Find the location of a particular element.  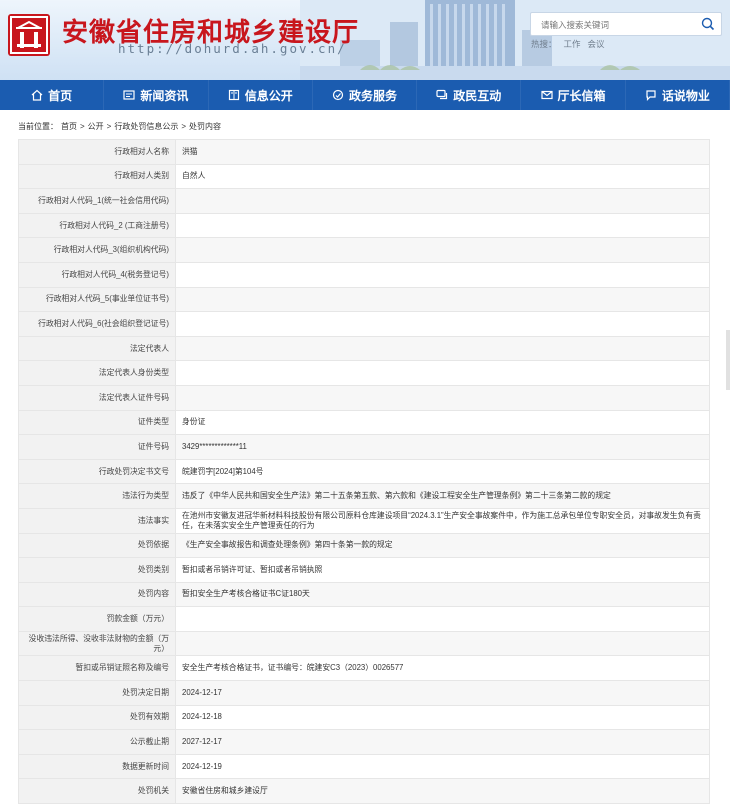

site-logo is located at coordinates (29, 35).